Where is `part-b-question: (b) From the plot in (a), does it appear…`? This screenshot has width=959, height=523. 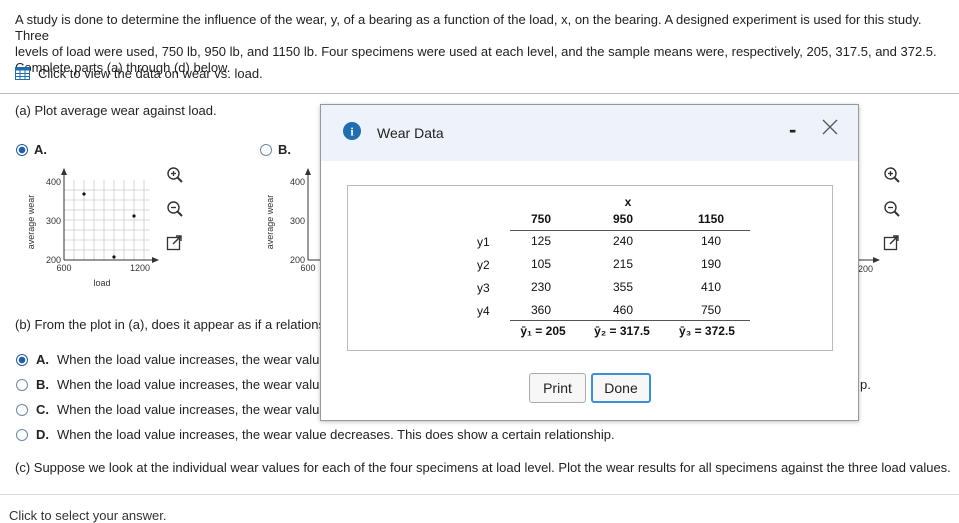 part-b-question: (b) From the plot in (a), does it appear… is located at coordinates (170, 324).